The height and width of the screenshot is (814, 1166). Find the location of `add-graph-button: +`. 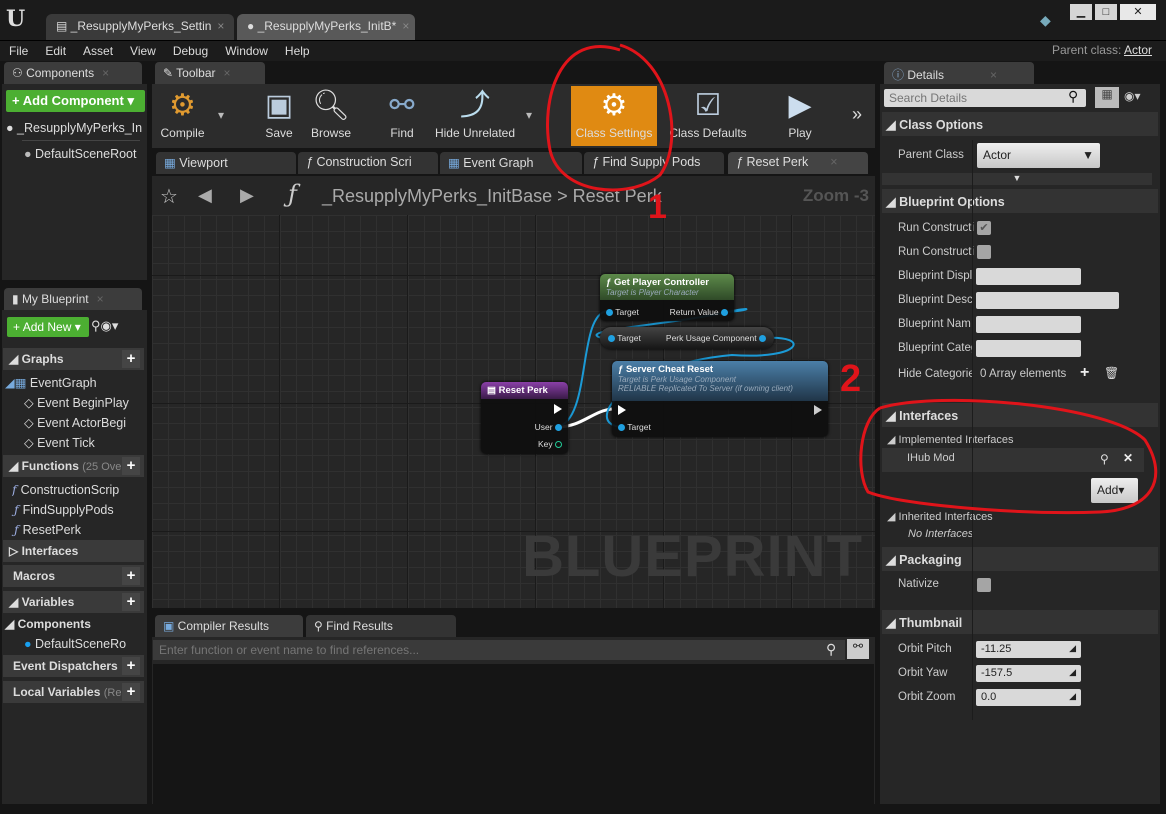

add-graph-button: + is located at coordinates (131, 359).